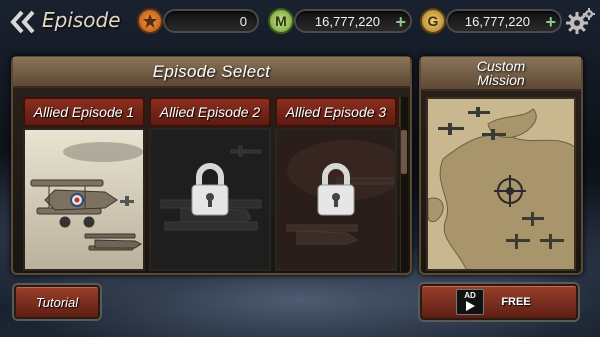 This screenshot has width=600, height=337. I want to click on back-chevrons-icon, so click(22, 22).